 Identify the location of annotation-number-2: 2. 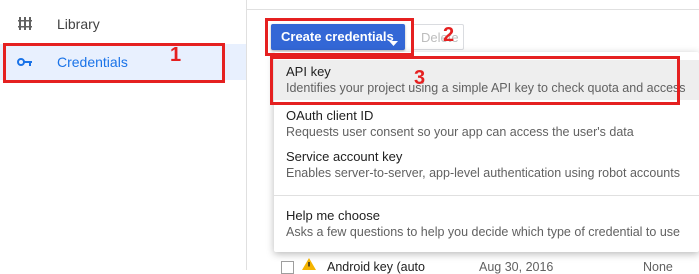
(449, 35).